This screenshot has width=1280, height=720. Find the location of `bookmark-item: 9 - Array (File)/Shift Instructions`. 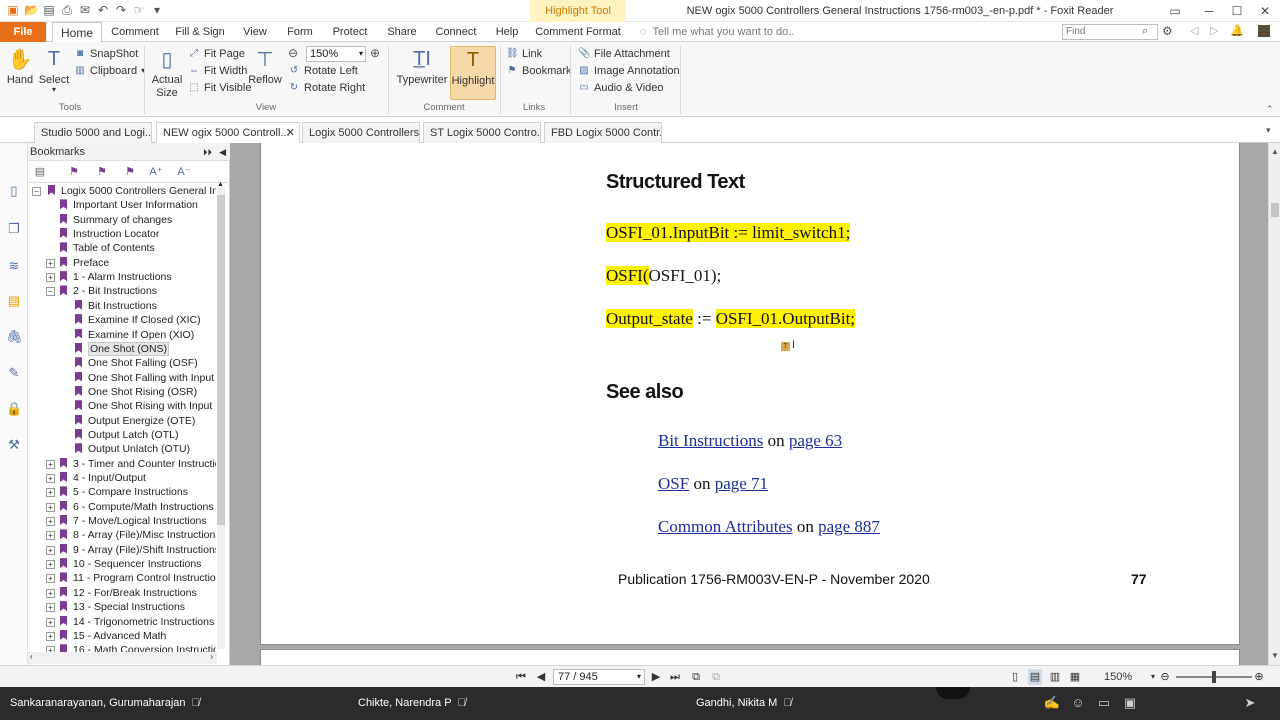

bookmark-item: 9 - Array (File)/Shift Instructions is located at coordinates (138, 550).